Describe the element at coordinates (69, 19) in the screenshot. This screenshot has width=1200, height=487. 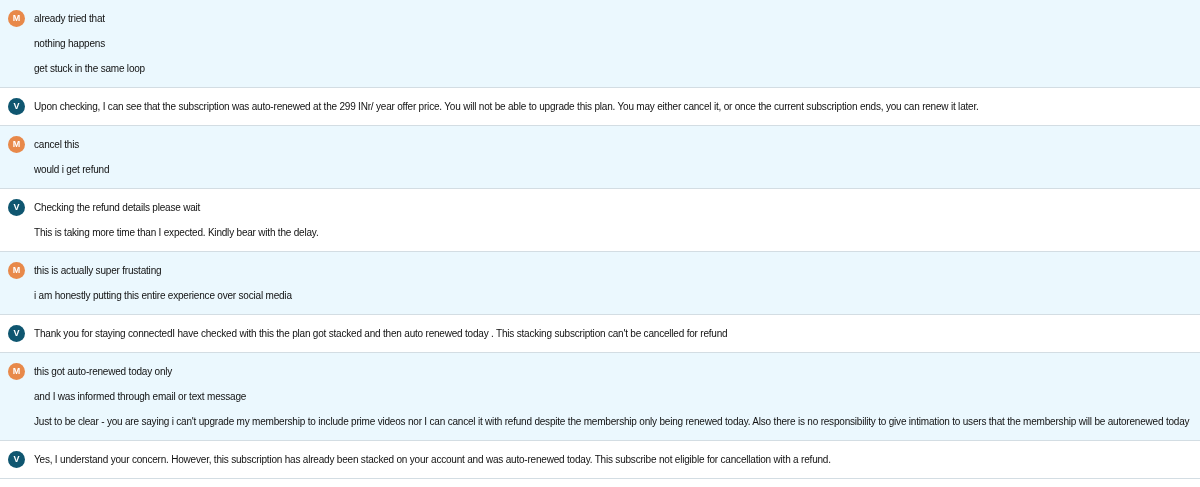
I see `message-text: already tried that` at that location.